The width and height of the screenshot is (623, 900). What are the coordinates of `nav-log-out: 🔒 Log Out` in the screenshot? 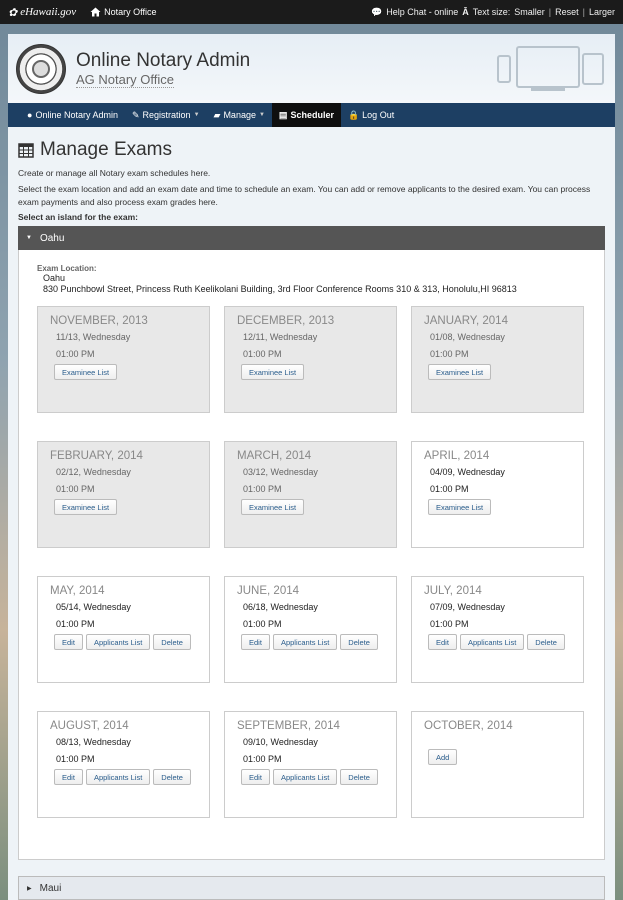 It's located at (371, 115).